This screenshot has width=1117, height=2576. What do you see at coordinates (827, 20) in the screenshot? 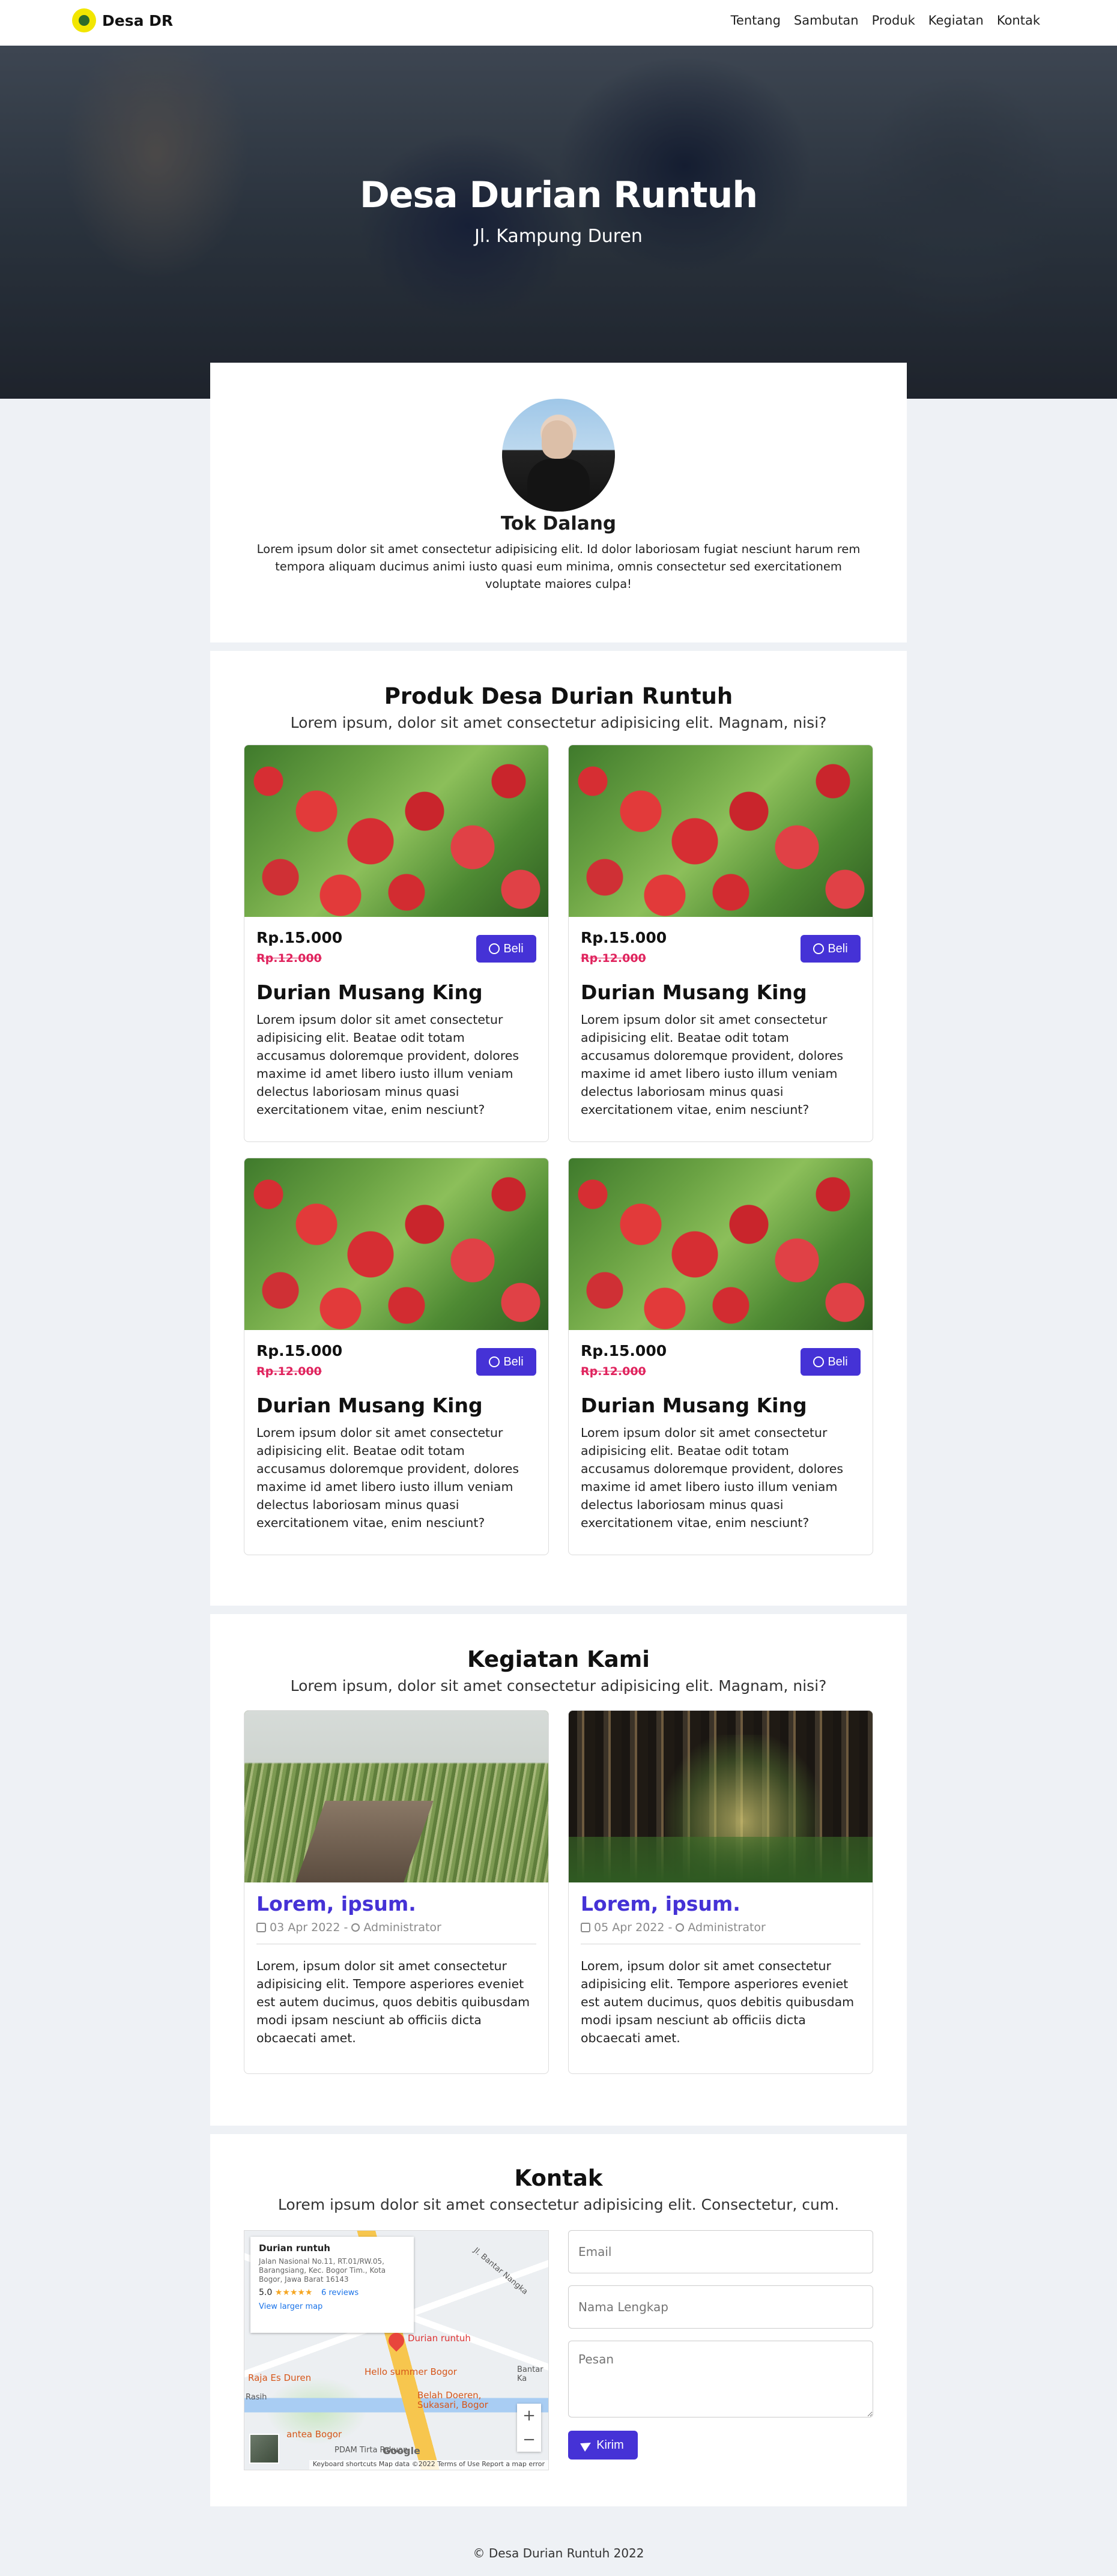
I see `nav-link-sambutan: Sambutan` at bounding box center [827, 20].